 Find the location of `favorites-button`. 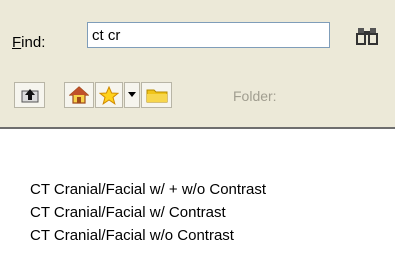

favorites-button is located at coordinates (109, 95).